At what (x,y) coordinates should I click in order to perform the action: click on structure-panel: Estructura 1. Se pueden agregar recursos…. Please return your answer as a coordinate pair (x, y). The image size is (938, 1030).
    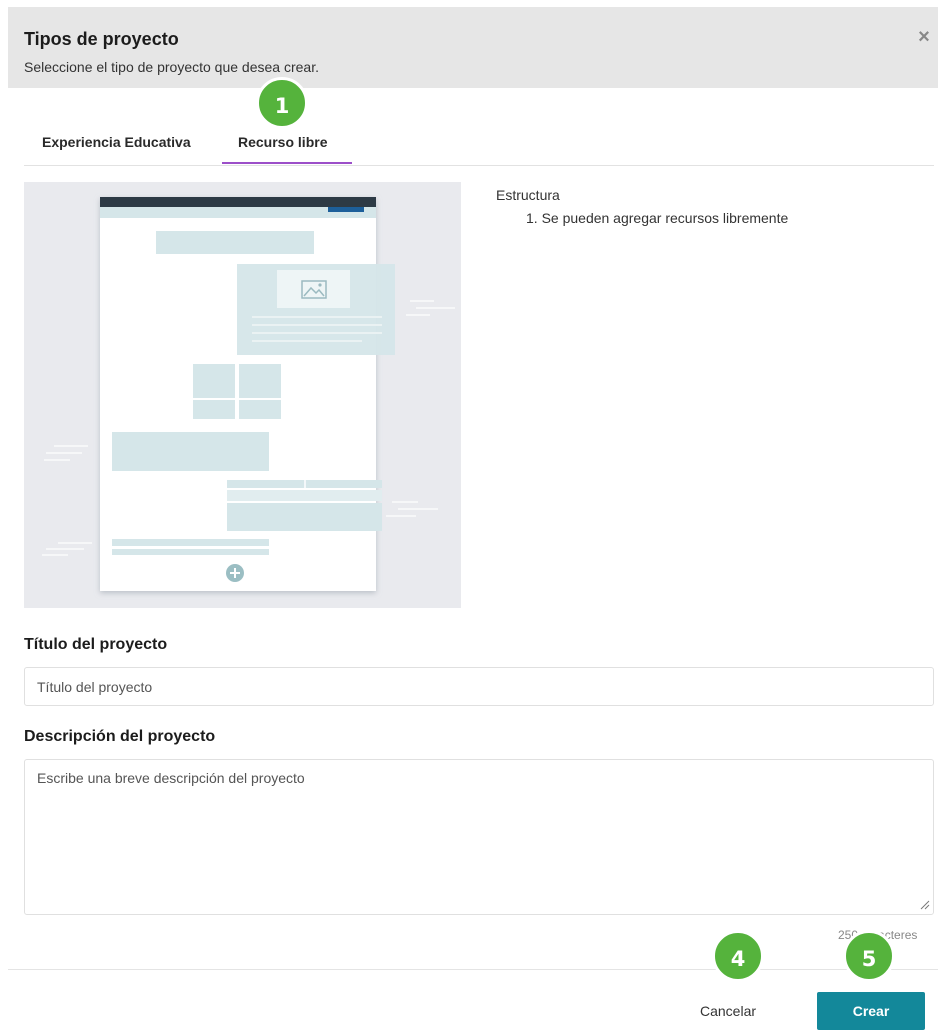
    Looking at the image, I should click on (642, 206).